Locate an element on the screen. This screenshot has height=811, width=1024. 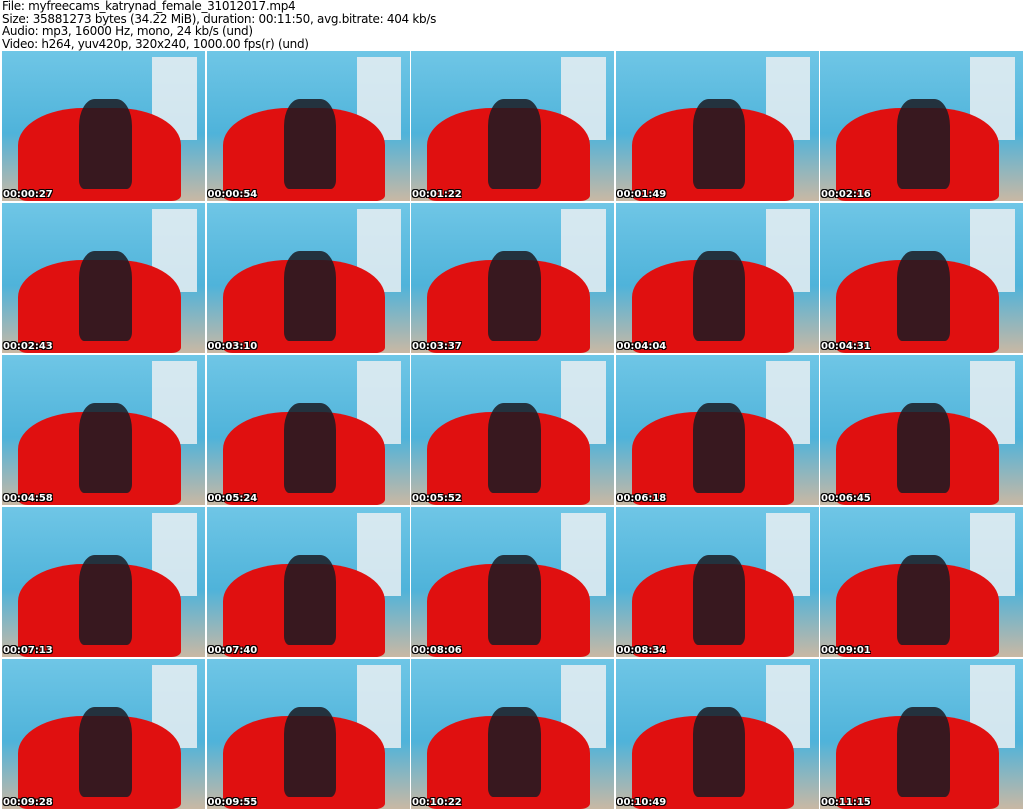
frame-timestamp: 00:09:28 is located at coordinates (28, 802).